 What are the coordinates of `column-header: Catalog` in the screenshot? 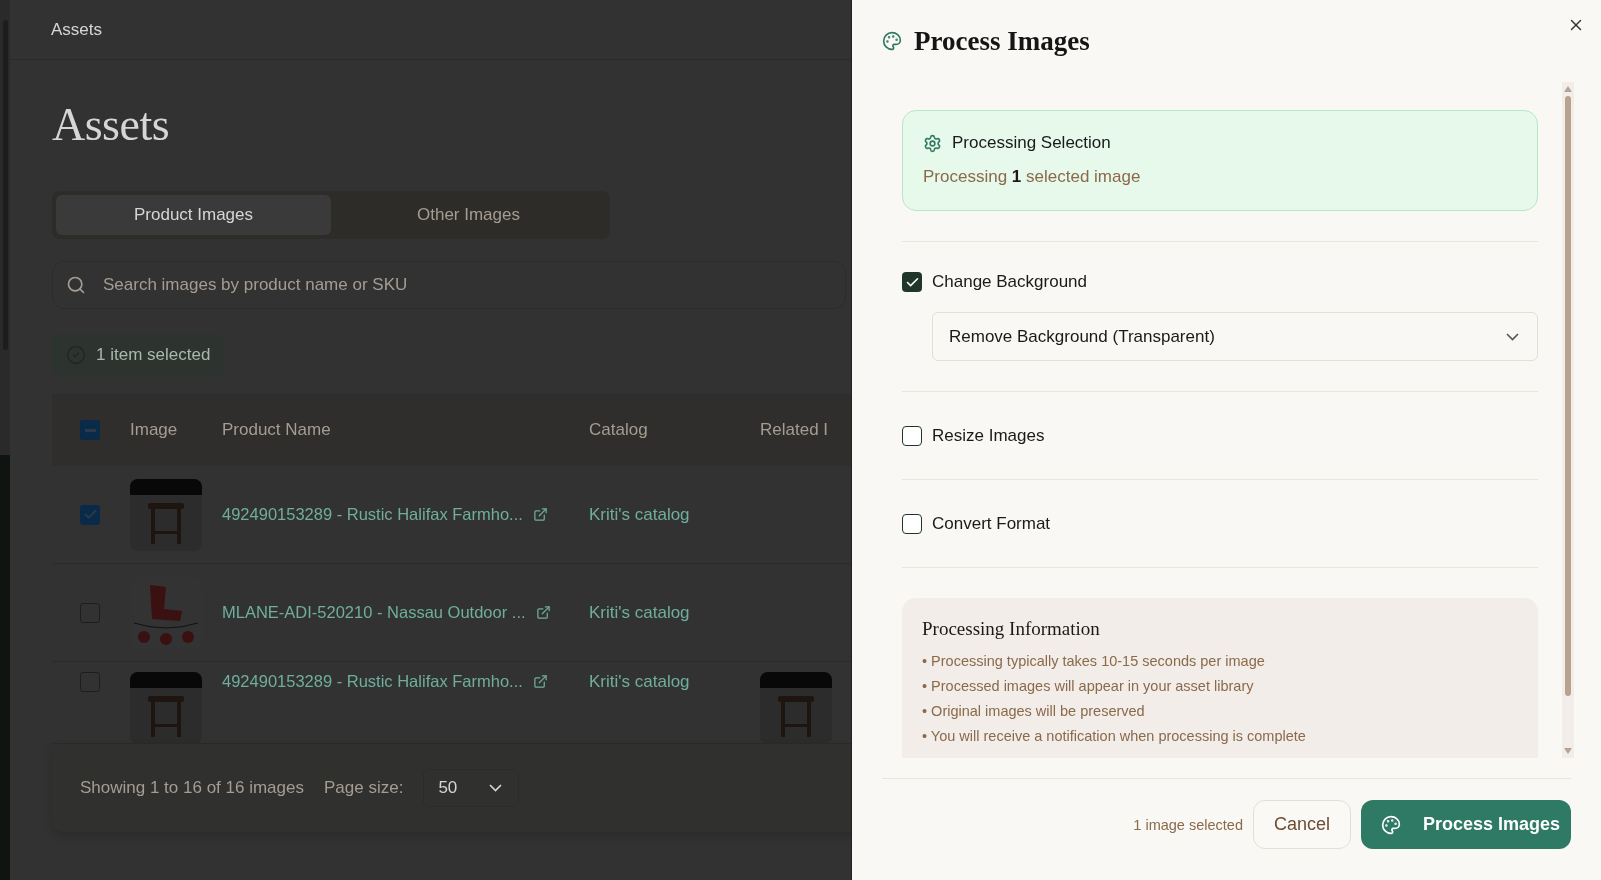 It's located at (619, 430).